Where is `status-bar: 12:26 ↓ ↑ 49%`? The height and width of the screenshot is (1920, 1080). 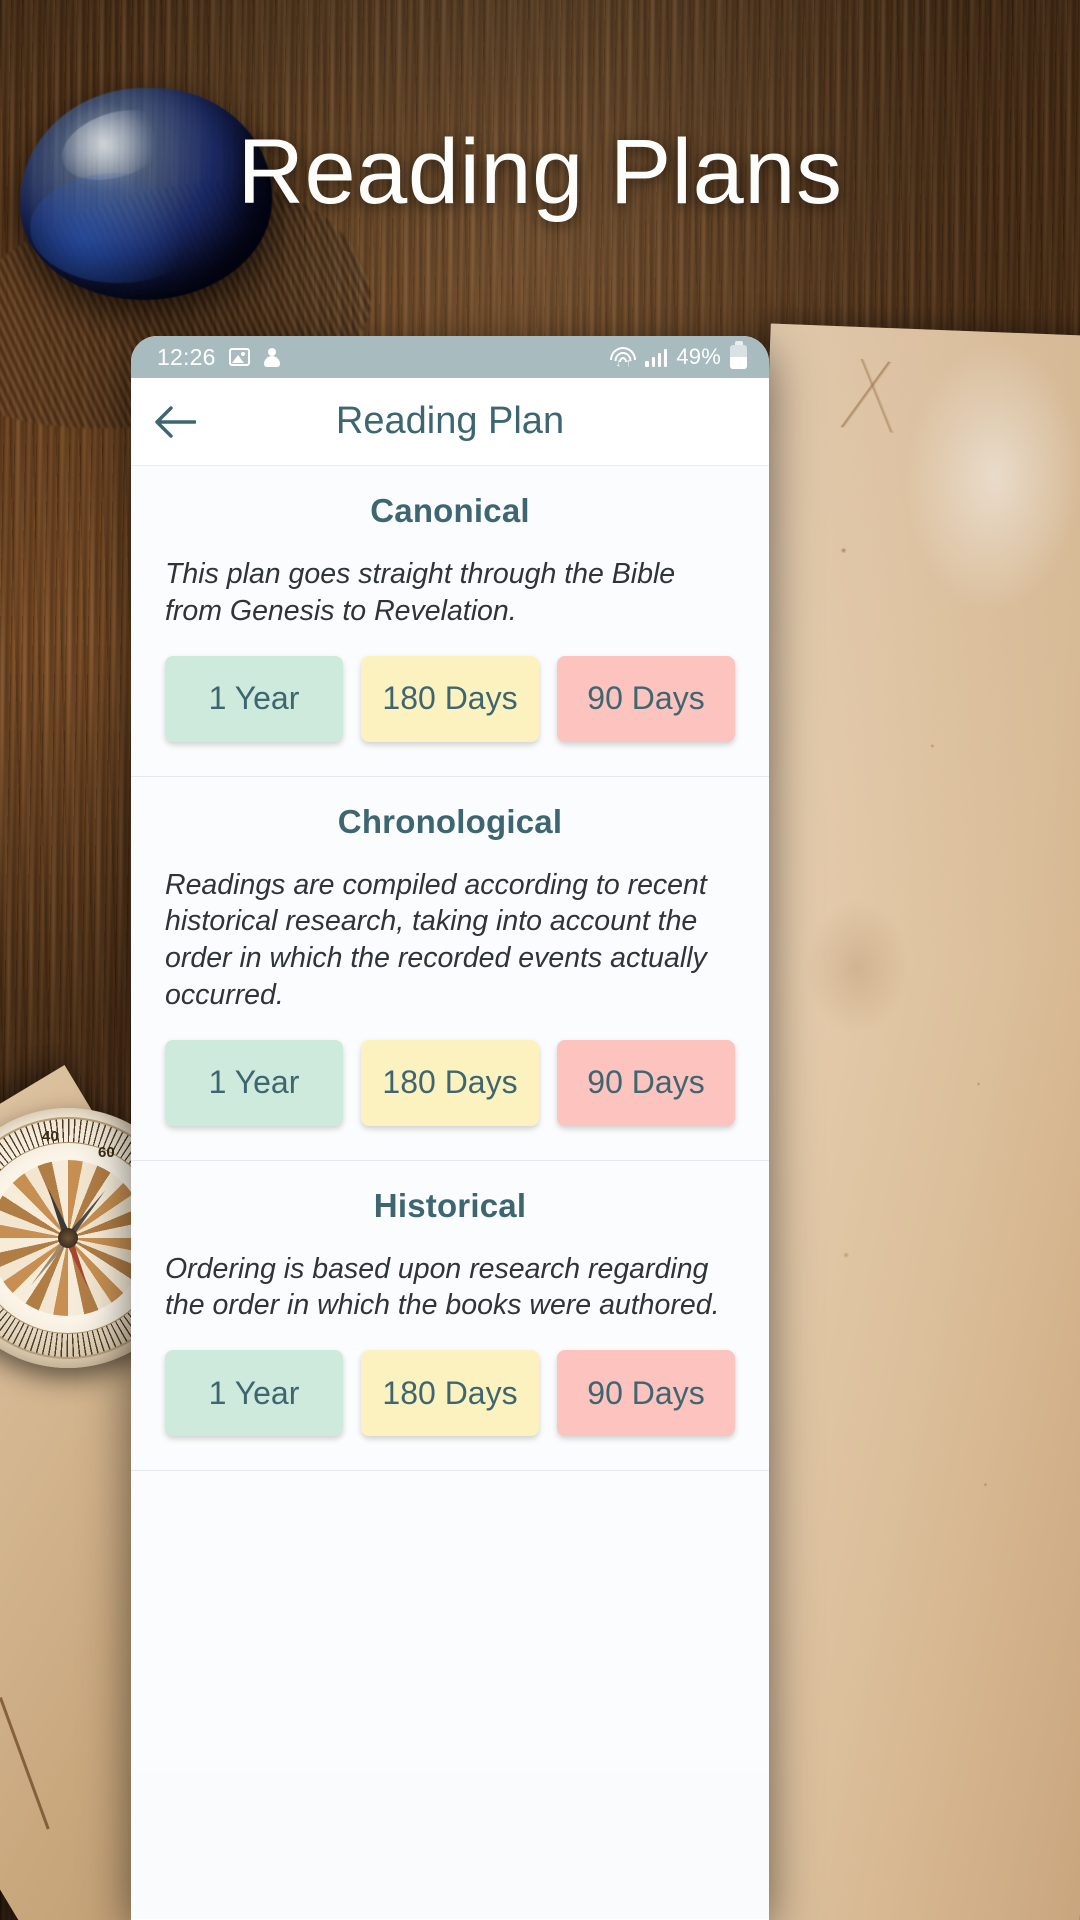 status-bar: 12:26 ↓ ↑ 49% is located at coordinates (450, 357).